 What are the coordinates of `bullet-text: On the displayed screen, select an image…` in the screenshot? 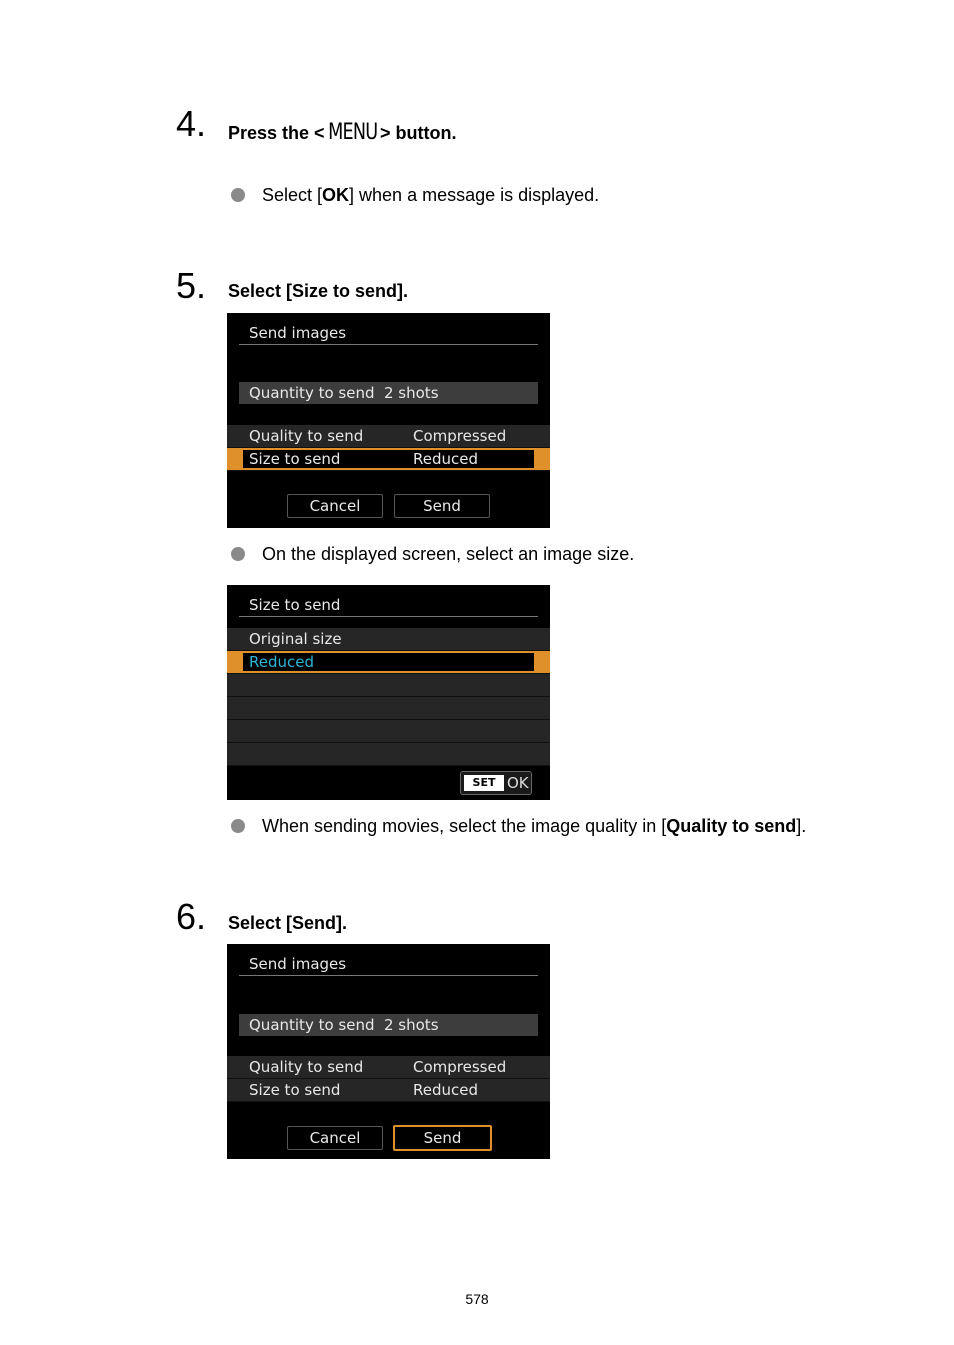 It's located at (448, 554).